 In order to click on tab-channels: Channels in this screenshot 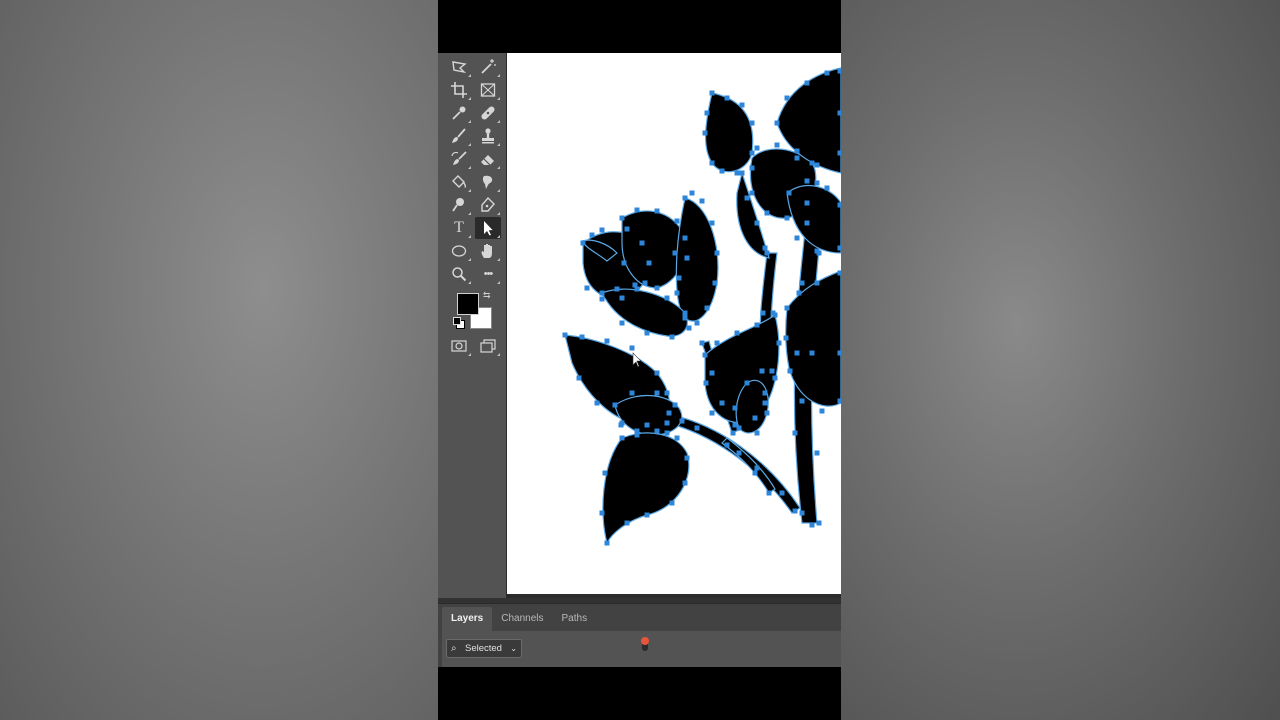, I will do `click(522, 619)`.